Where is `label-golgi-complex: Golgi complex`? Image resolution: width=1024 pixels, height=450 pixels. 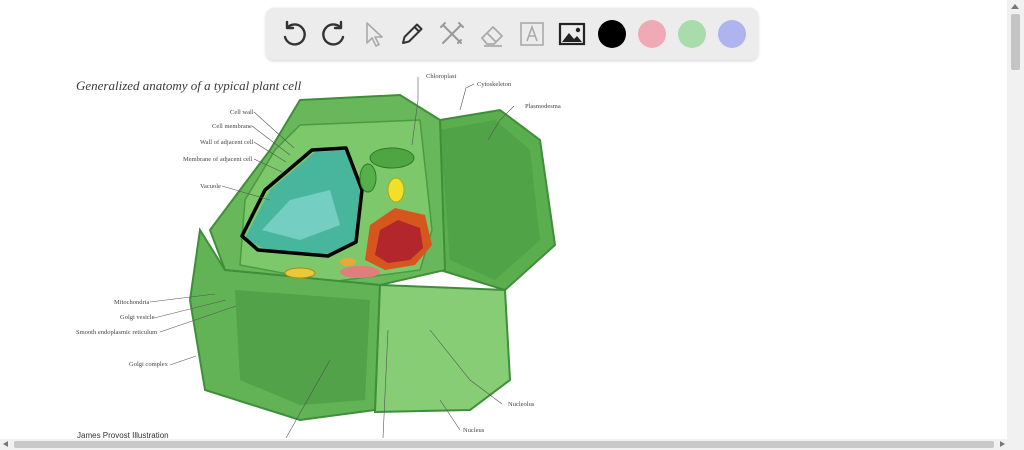
label-golgi-complex: Golgi complex is located at coordinates (148, 364).